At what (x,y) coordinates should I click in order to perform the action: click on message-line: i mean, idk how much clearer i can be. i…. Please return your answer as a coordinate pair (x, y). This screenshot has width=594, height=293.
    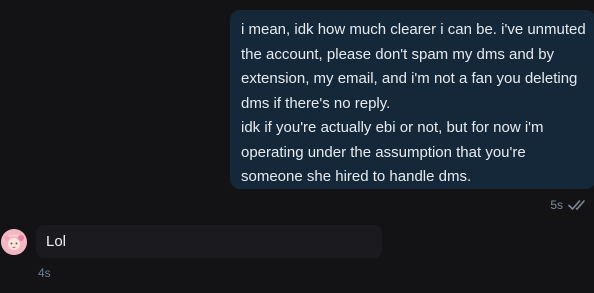
    Looking at the image, I should click on (413, 29).